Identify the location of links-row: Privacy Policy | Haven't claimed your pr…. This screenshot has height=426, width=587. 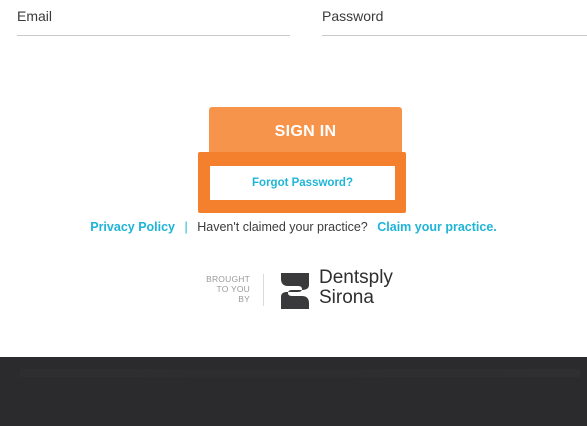
(293, 227).